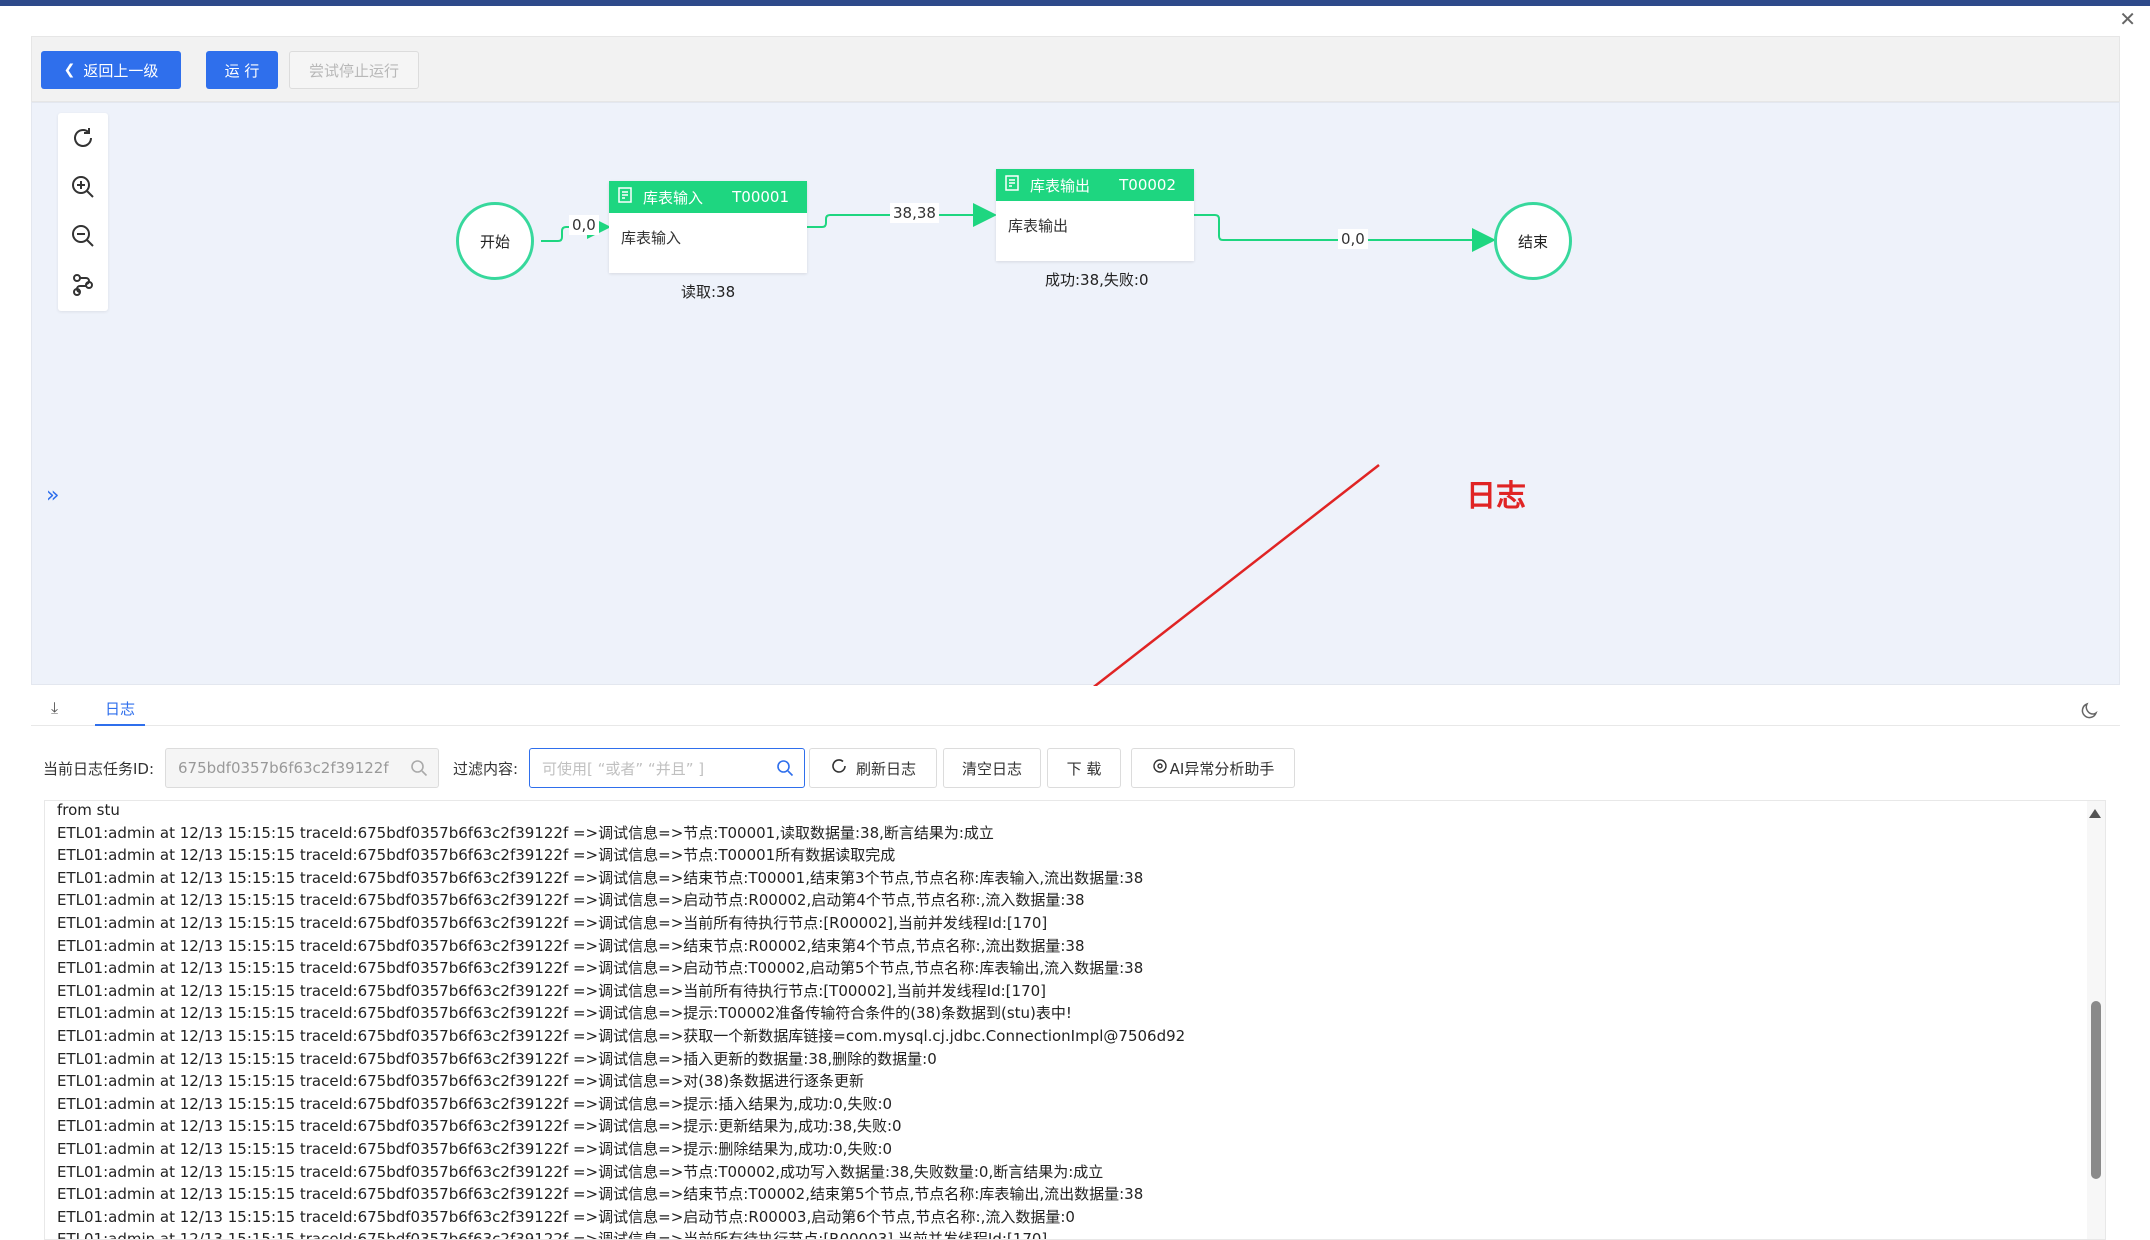 This screenshot has width=2150, height=1240. Describe the element at coordinates (1097, 280) in the screenshot. I see `node-stat: 成功:38,失败:0` at that location.